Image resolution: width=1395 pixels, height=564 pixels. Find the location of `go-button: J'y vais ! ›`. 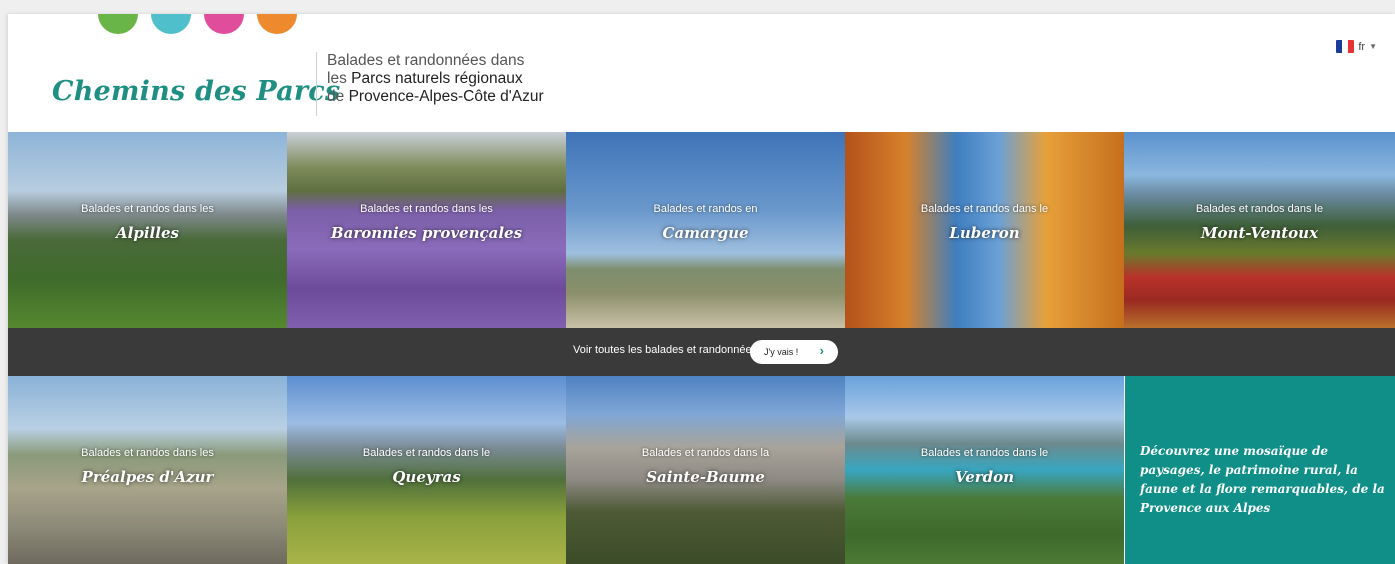

go-button: J'y vais ! › is located at coordinates (794, 352).